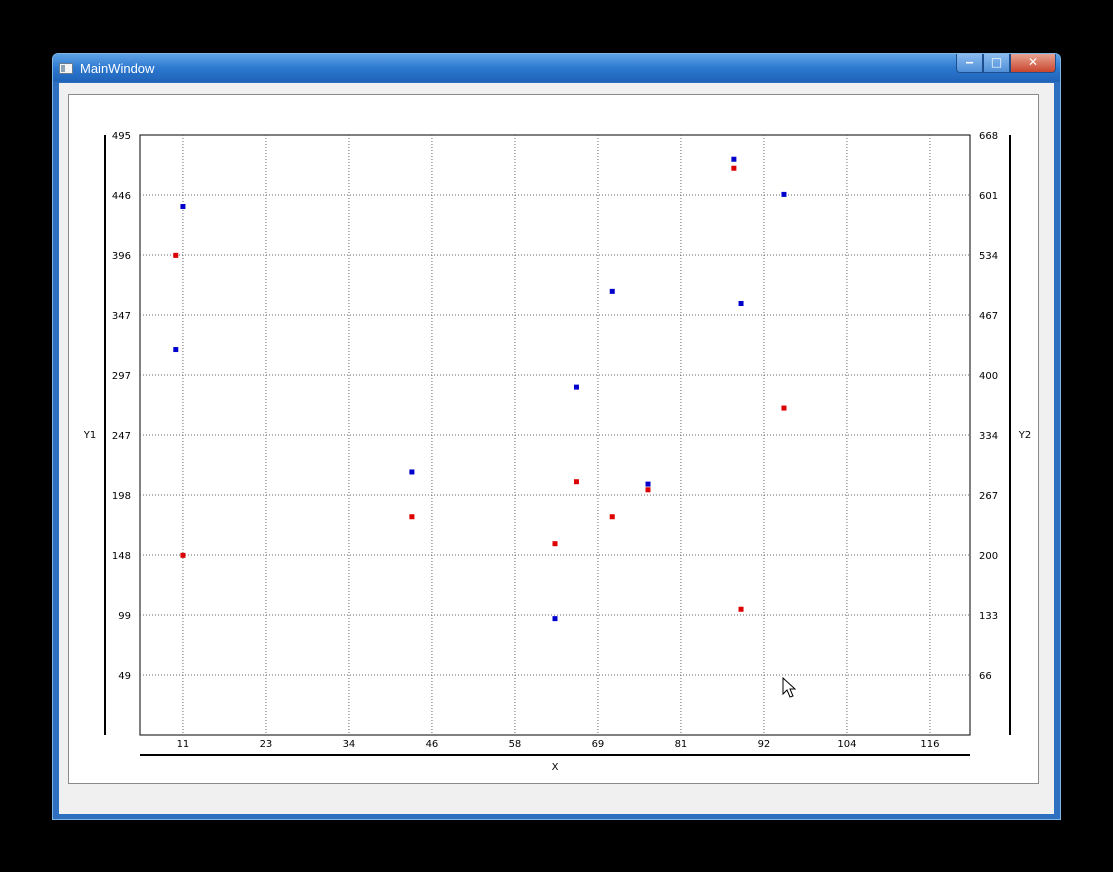 The image size is (1113, 872). I want to click on x-axis-title: X, so click(555, 767).